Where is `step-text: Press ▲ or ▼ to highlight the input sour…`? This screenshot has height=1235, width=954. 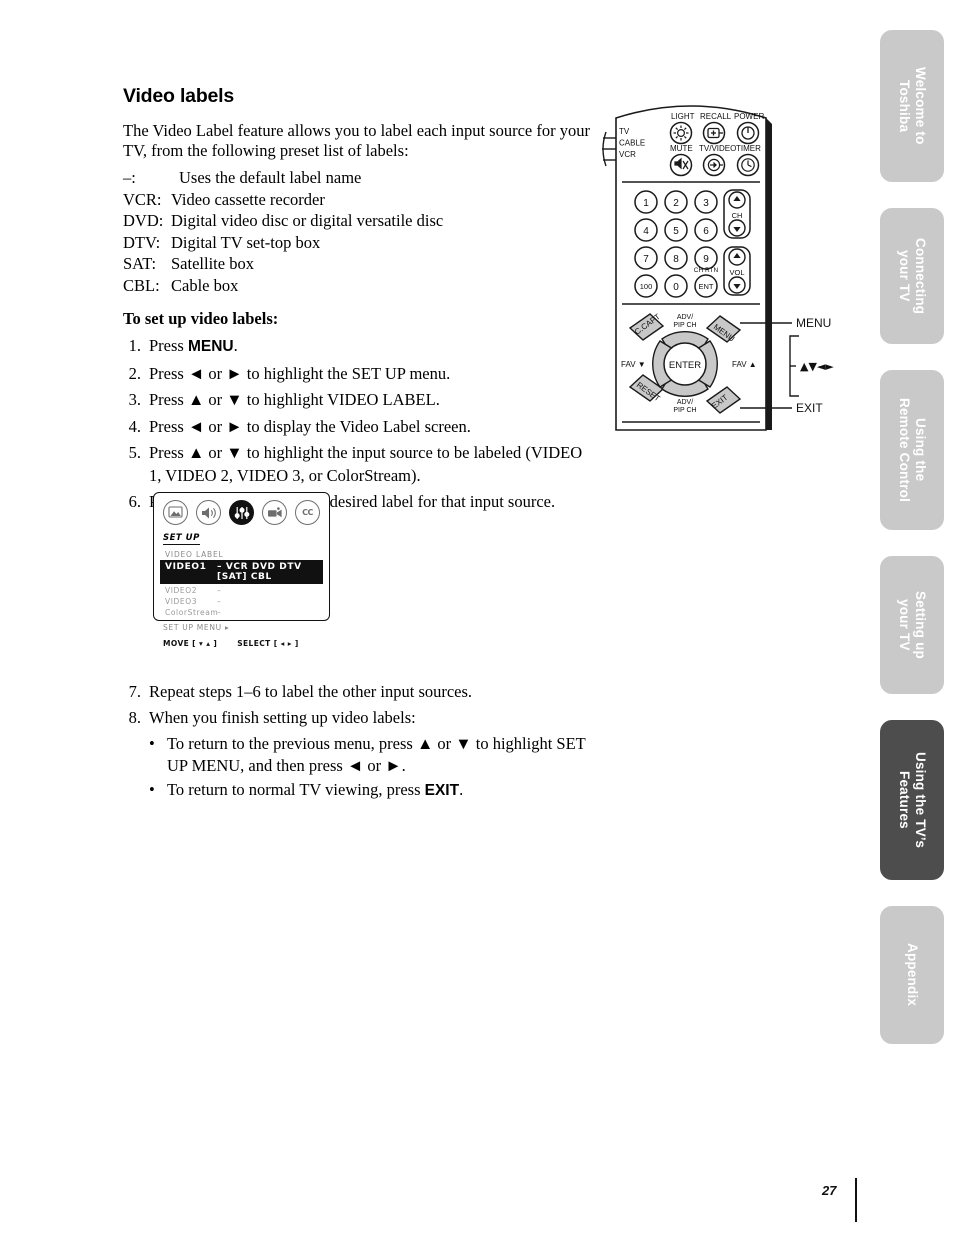
step-text: Press ▲ or ▼ to highlight the input sour… is located at coordinates (366, 464).